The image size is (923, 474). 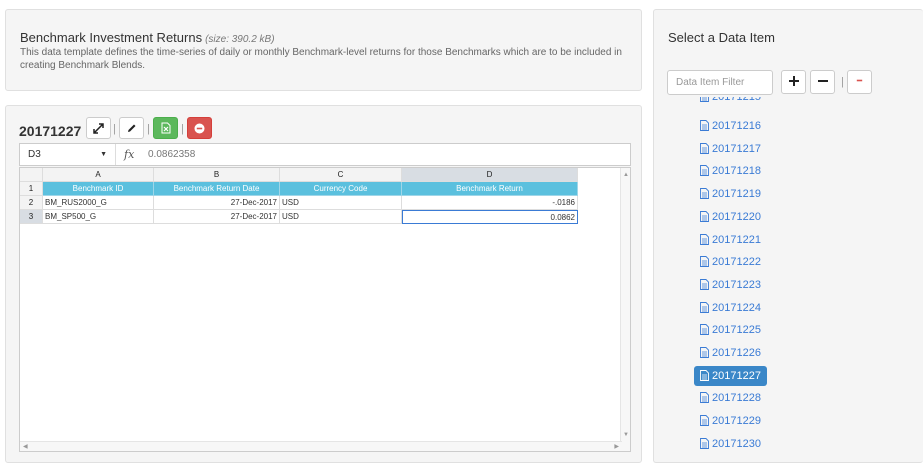 I want to click on table-header-cell: Benchmark ID, so click(x=98, y=189).